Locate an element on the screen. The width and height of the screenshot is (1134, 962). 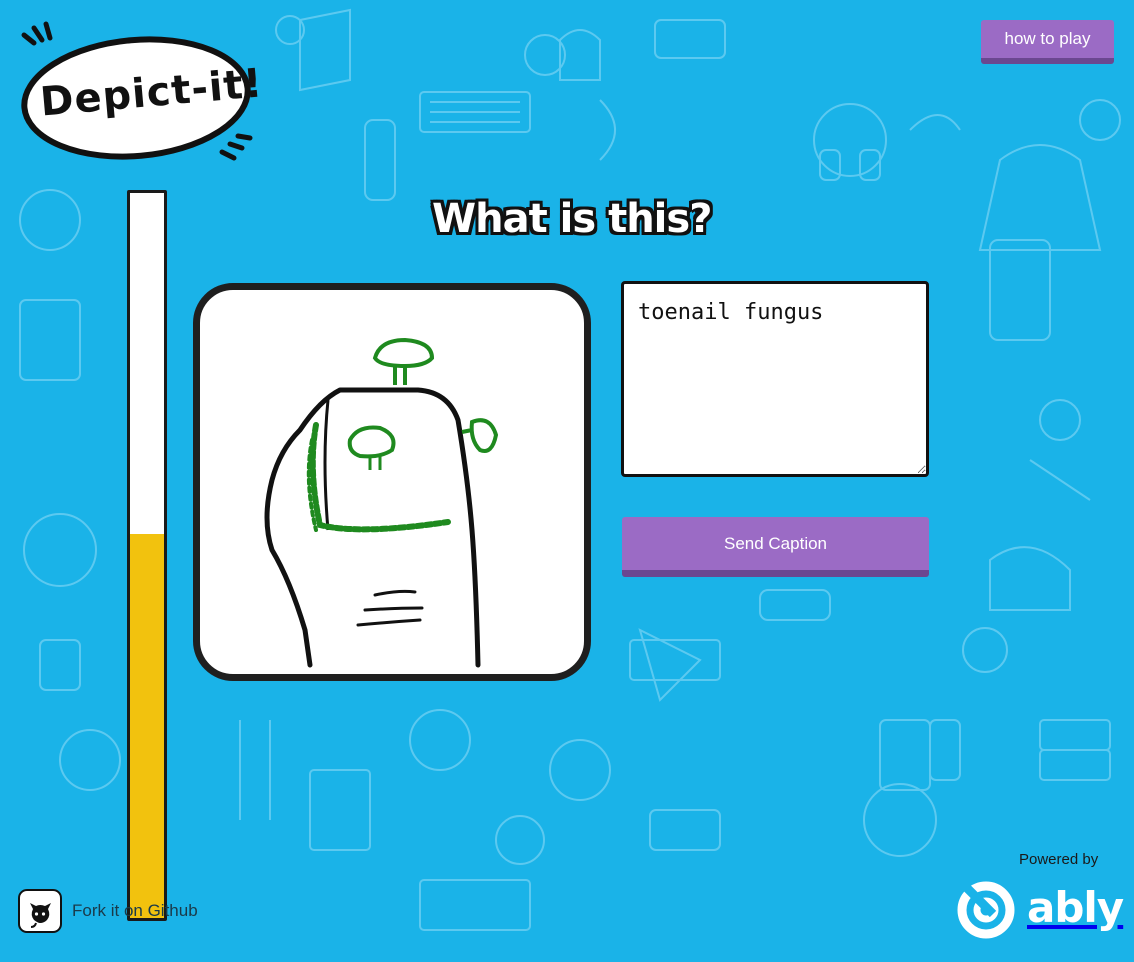
drawing-image is located at coordinates (381, 502).